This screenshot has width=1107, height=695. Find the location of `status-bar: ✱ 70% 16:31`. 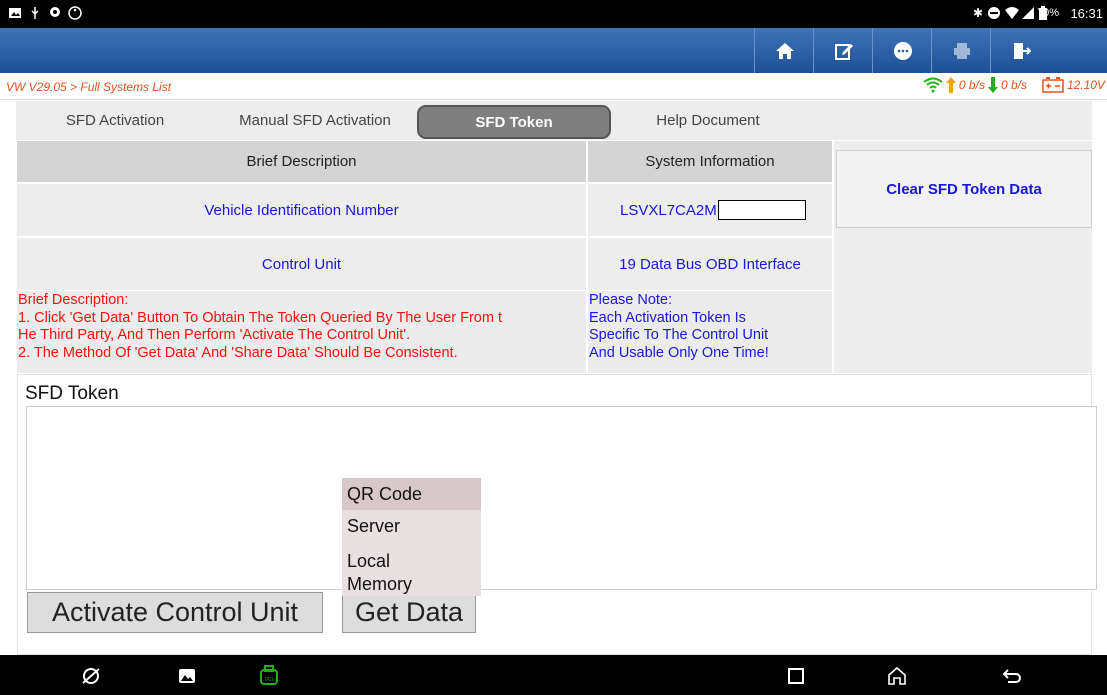

status-bar: ✱ 70% 16:31 is located at coordinates (553, 14).